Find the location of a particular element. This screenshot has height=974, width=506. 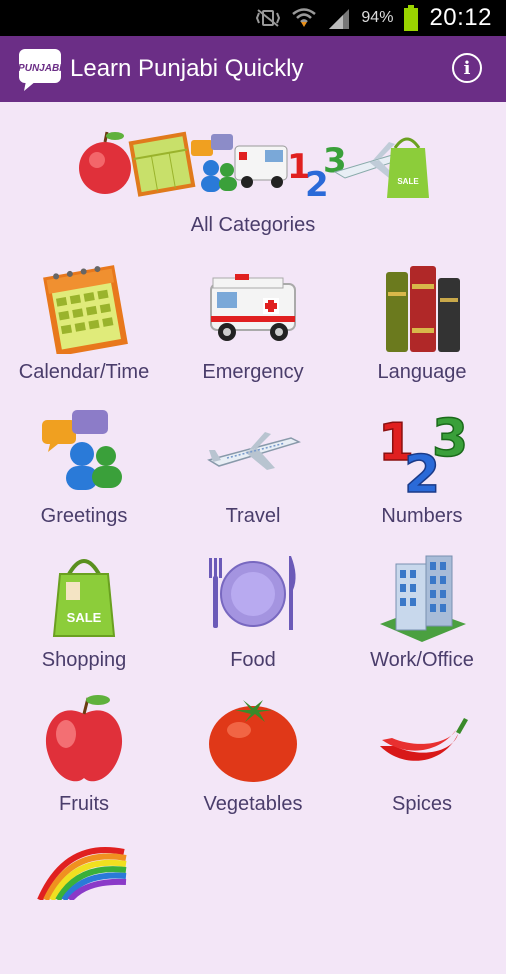

all-categories-collage-icon: 1 2 3 SALE is located at coordinates (254, 168).